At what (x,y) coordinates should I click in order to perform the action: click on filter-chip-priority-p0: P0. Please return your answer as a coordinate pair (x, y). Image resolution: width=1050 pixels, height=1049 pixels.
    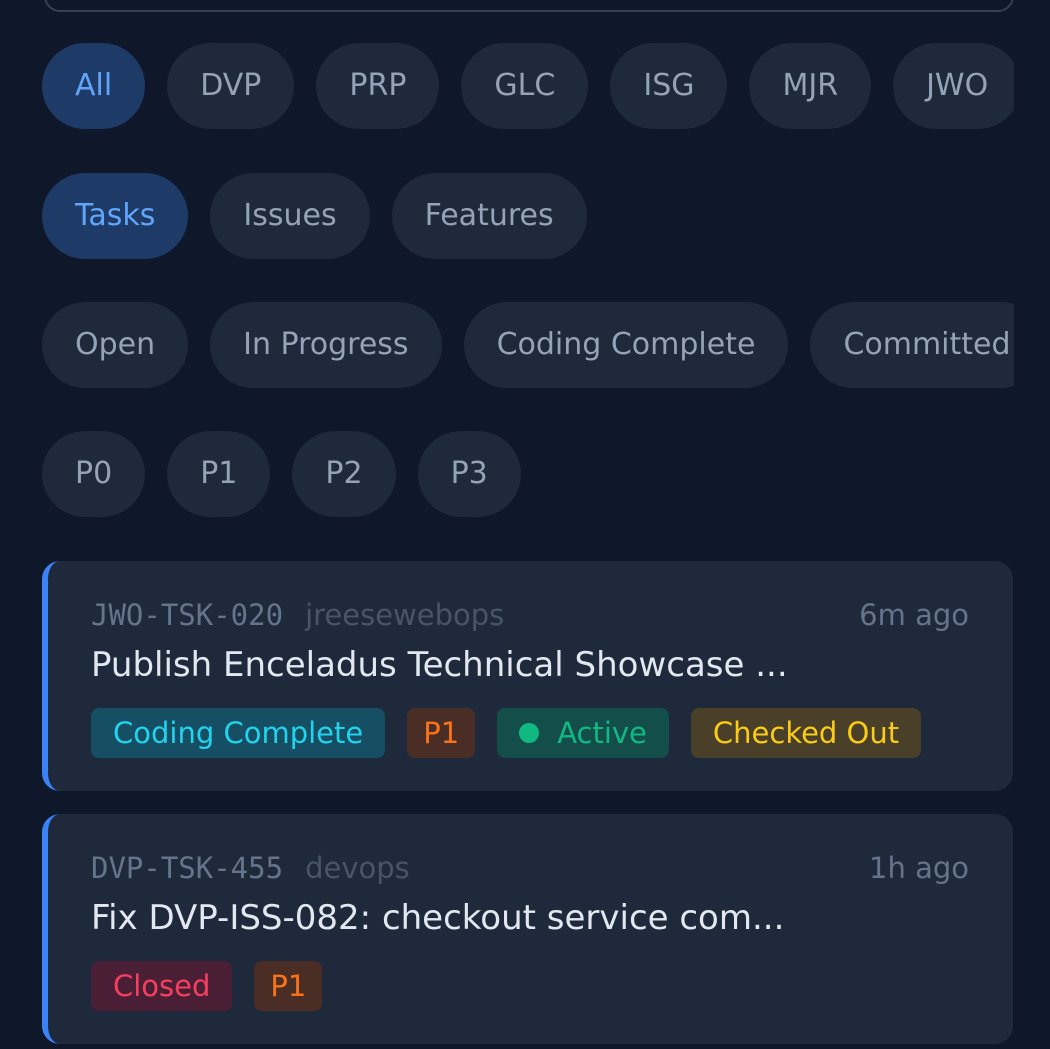
    Looking at the image, I should click on (94, 474).